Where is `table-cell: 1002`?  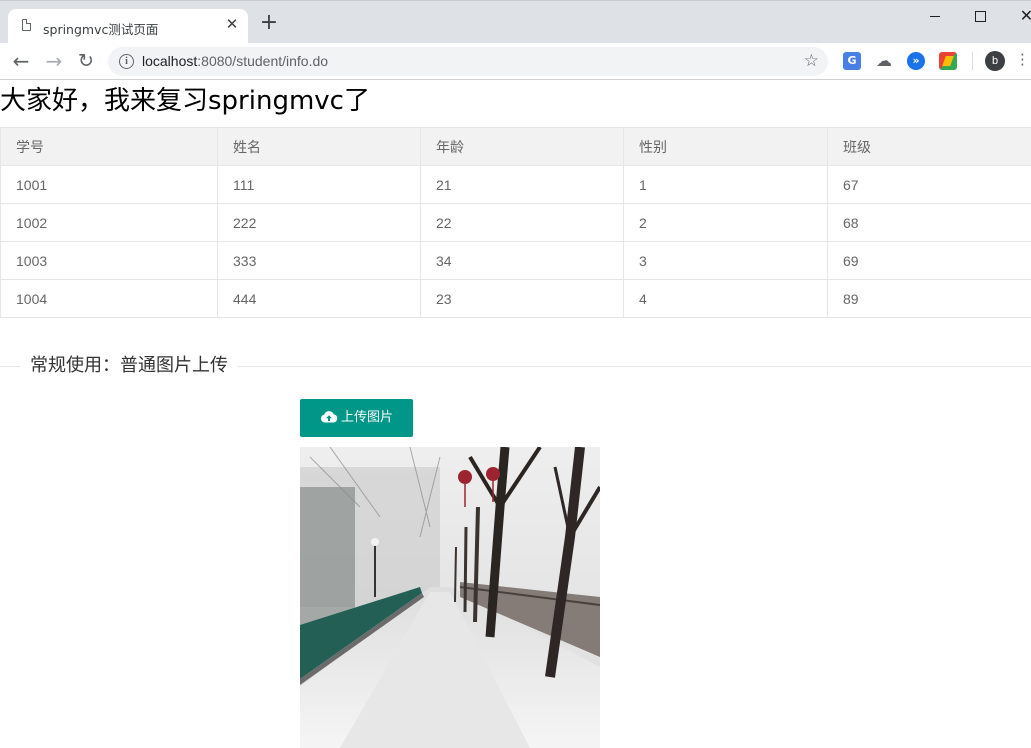
table-cell: 1002 is located at coordinates (109, 222).